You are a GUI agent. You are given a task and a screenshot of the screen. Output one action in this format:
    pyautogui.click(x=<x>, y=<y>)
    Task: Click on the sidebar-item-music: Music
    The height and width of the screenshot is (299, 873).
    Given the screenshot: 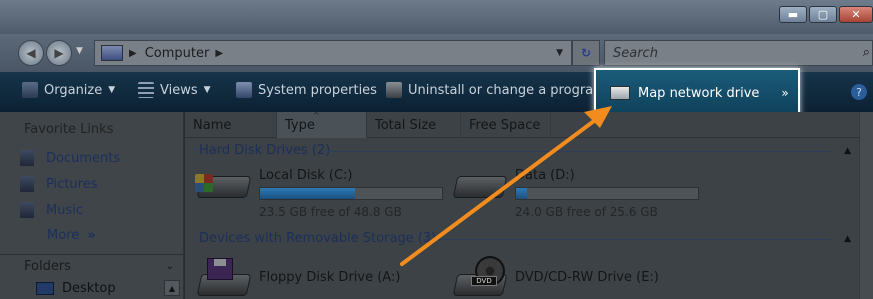 What is the action you would take?
    pyautogui.click(x=51, y=210)
    